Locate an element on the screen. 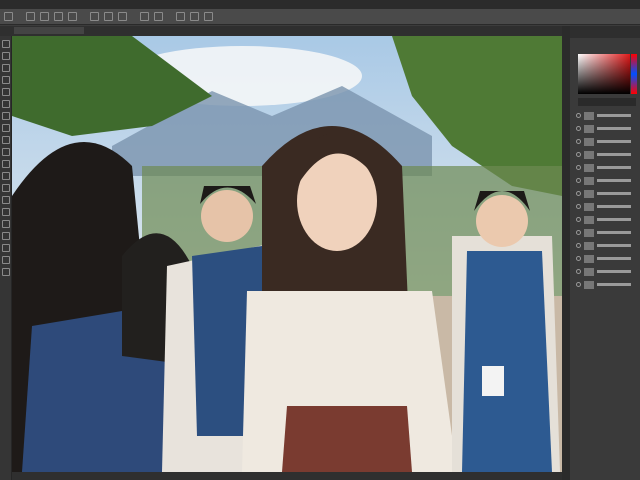  menu-bar is located at coordinates (320, 4).